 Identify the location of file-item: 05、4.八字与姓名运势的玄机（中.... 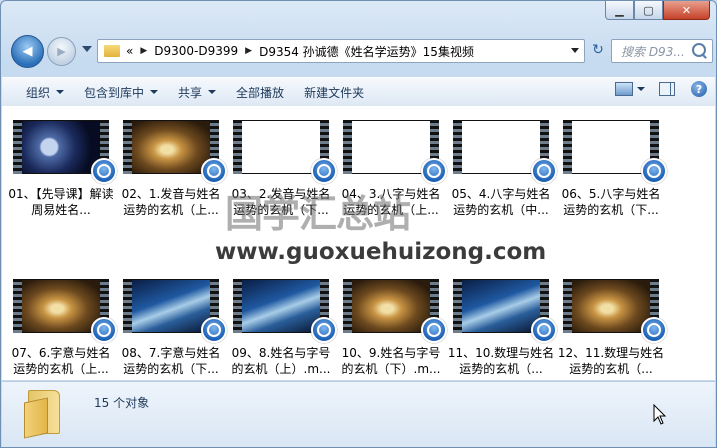
(502, 169).